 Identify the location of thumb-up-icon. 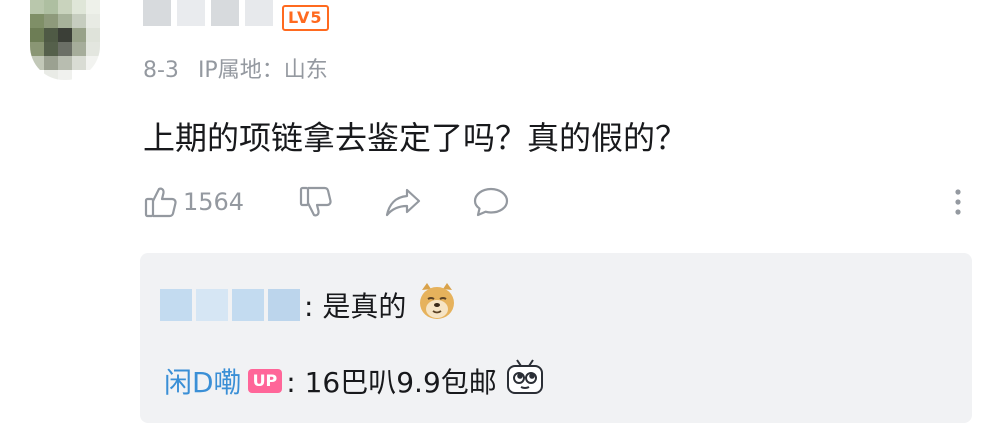
(161, 202).